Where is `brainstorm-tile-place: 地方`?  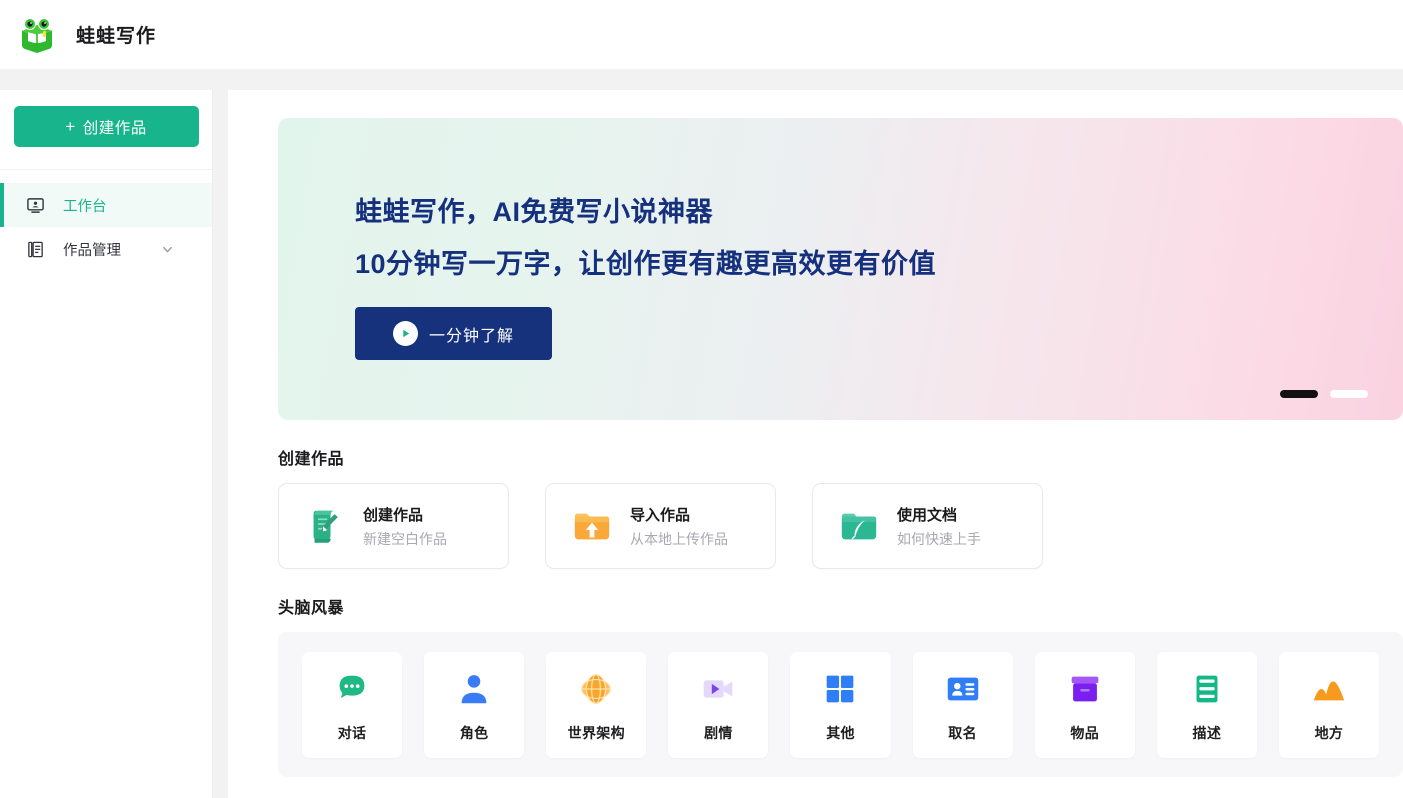
brainstorm-tile-place: 地方 is located at coordinates (1328, 704).